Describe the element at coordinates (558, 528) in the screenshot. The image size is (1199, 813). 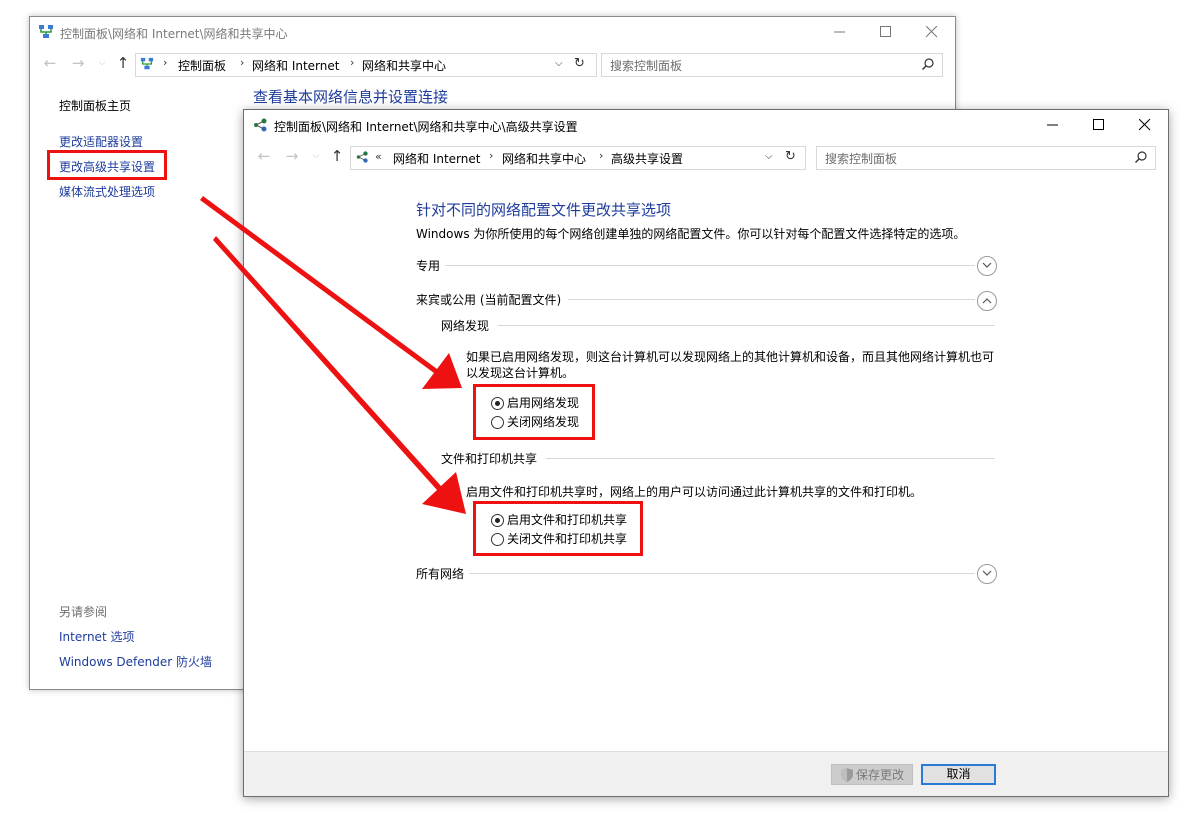
I see `file-printer-sharing-highlight-box` at that location.